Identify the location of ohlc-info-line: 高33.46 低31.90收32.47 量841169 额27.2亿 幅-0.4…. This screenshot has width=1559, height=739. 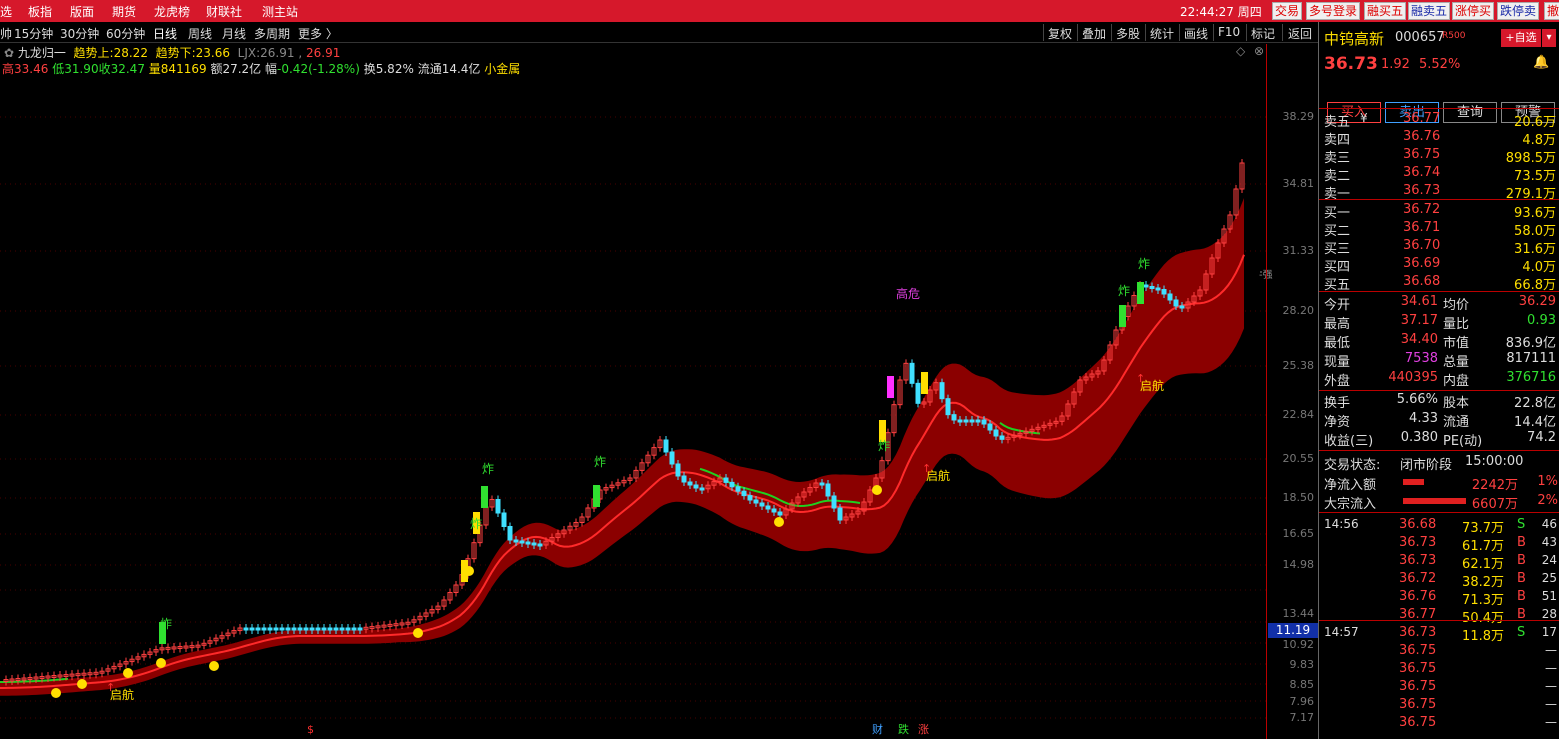
(261, 69).